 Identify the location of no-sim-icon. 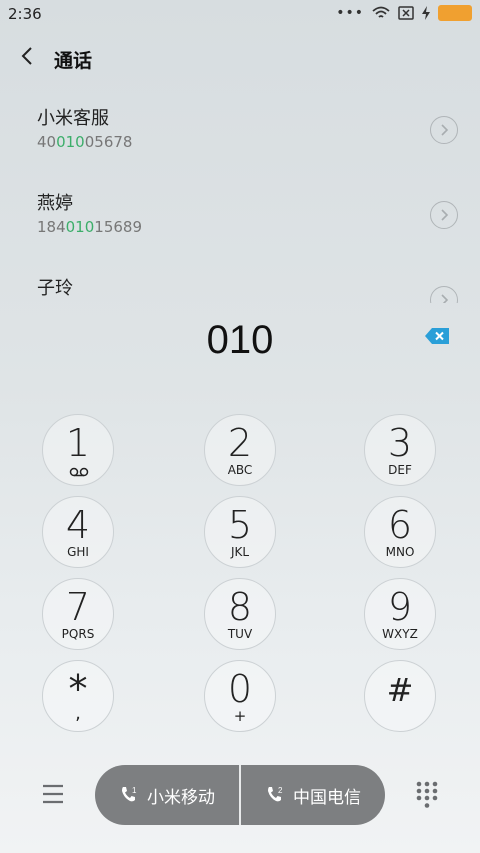
(406, 13).